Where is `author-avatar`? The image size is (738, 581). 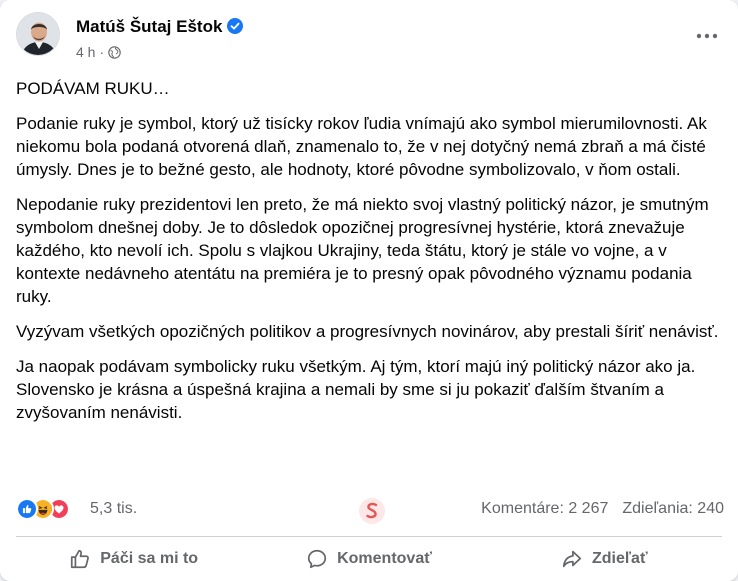
author-avatar is located at coordinates (38, 34).